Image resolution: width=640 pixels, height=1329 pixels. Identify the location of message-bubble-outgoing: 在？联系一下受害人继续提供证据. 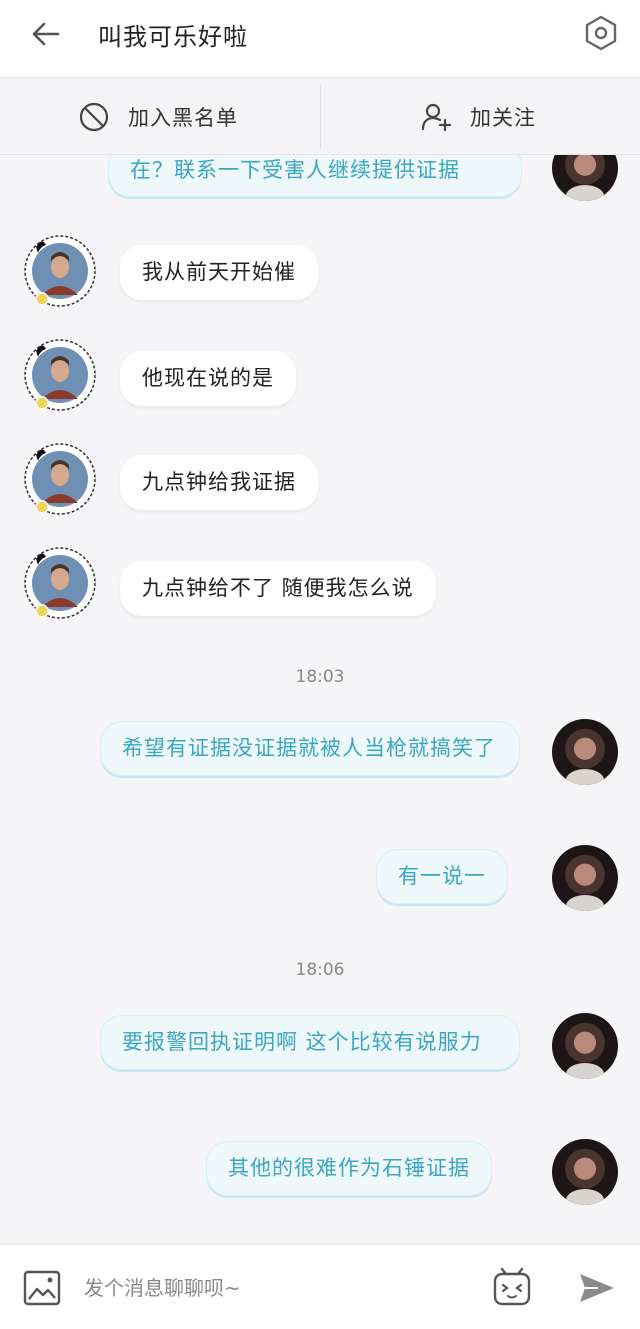
(315, 176).